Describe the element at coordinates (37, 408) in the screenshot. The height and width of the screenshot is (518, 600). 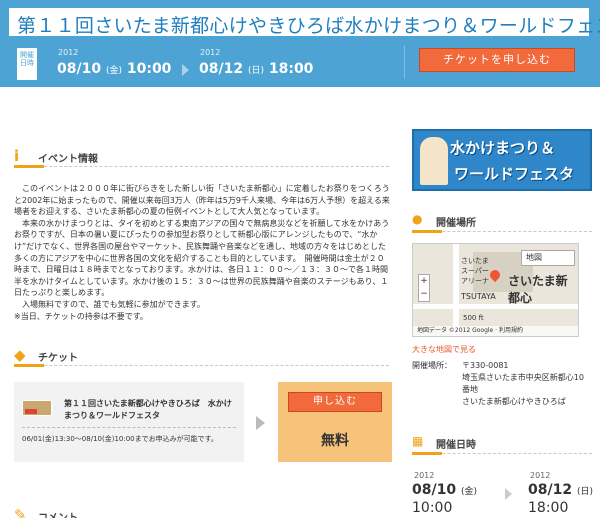
I see `ticket-thumbnail` at that location.